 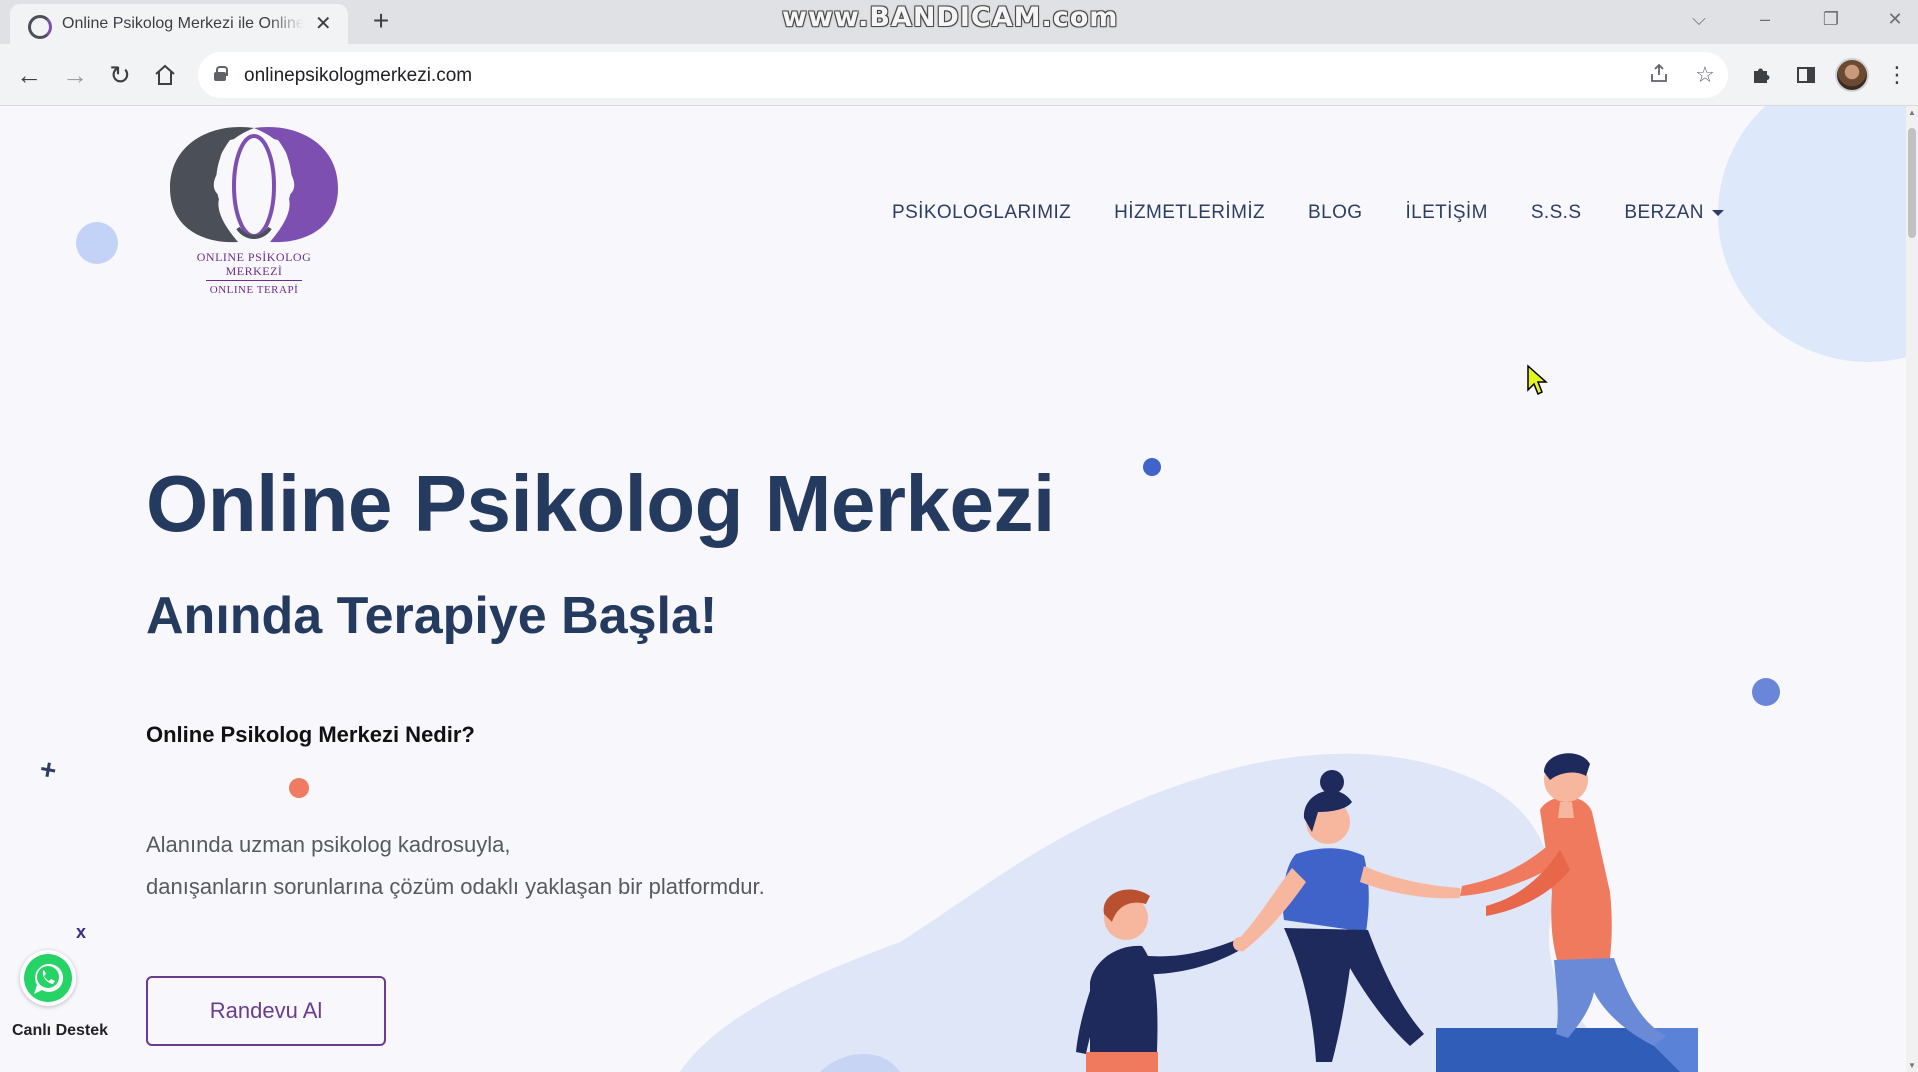 I want to click on close-window-icon: ✕, so click(x=1895, y=19).